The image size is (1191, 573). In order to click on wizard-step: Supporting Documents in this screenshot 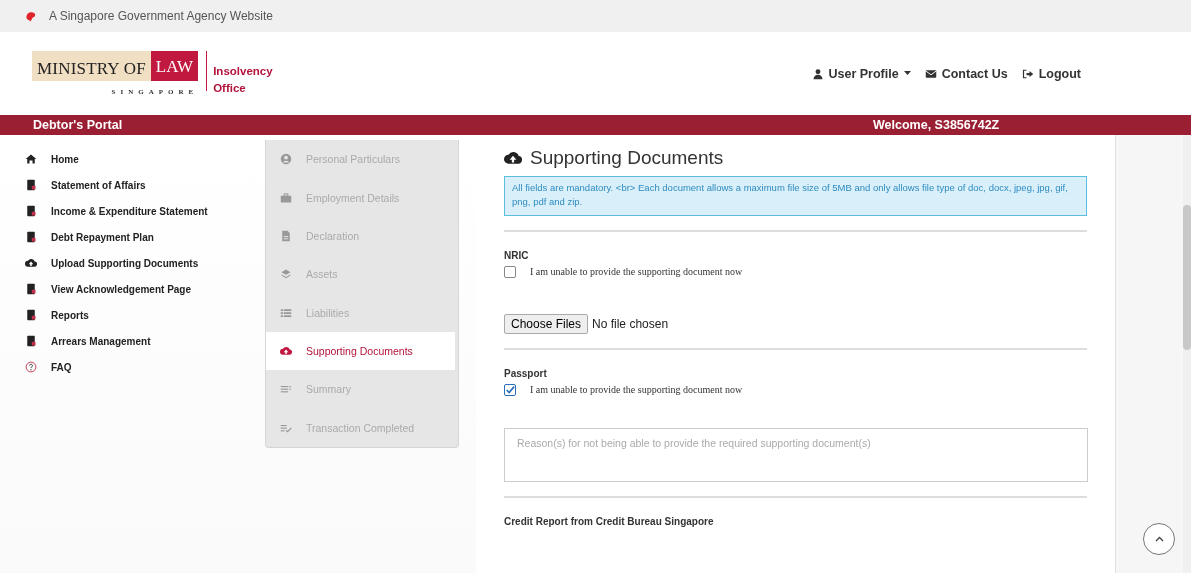, I will do `click(360, 351)`.